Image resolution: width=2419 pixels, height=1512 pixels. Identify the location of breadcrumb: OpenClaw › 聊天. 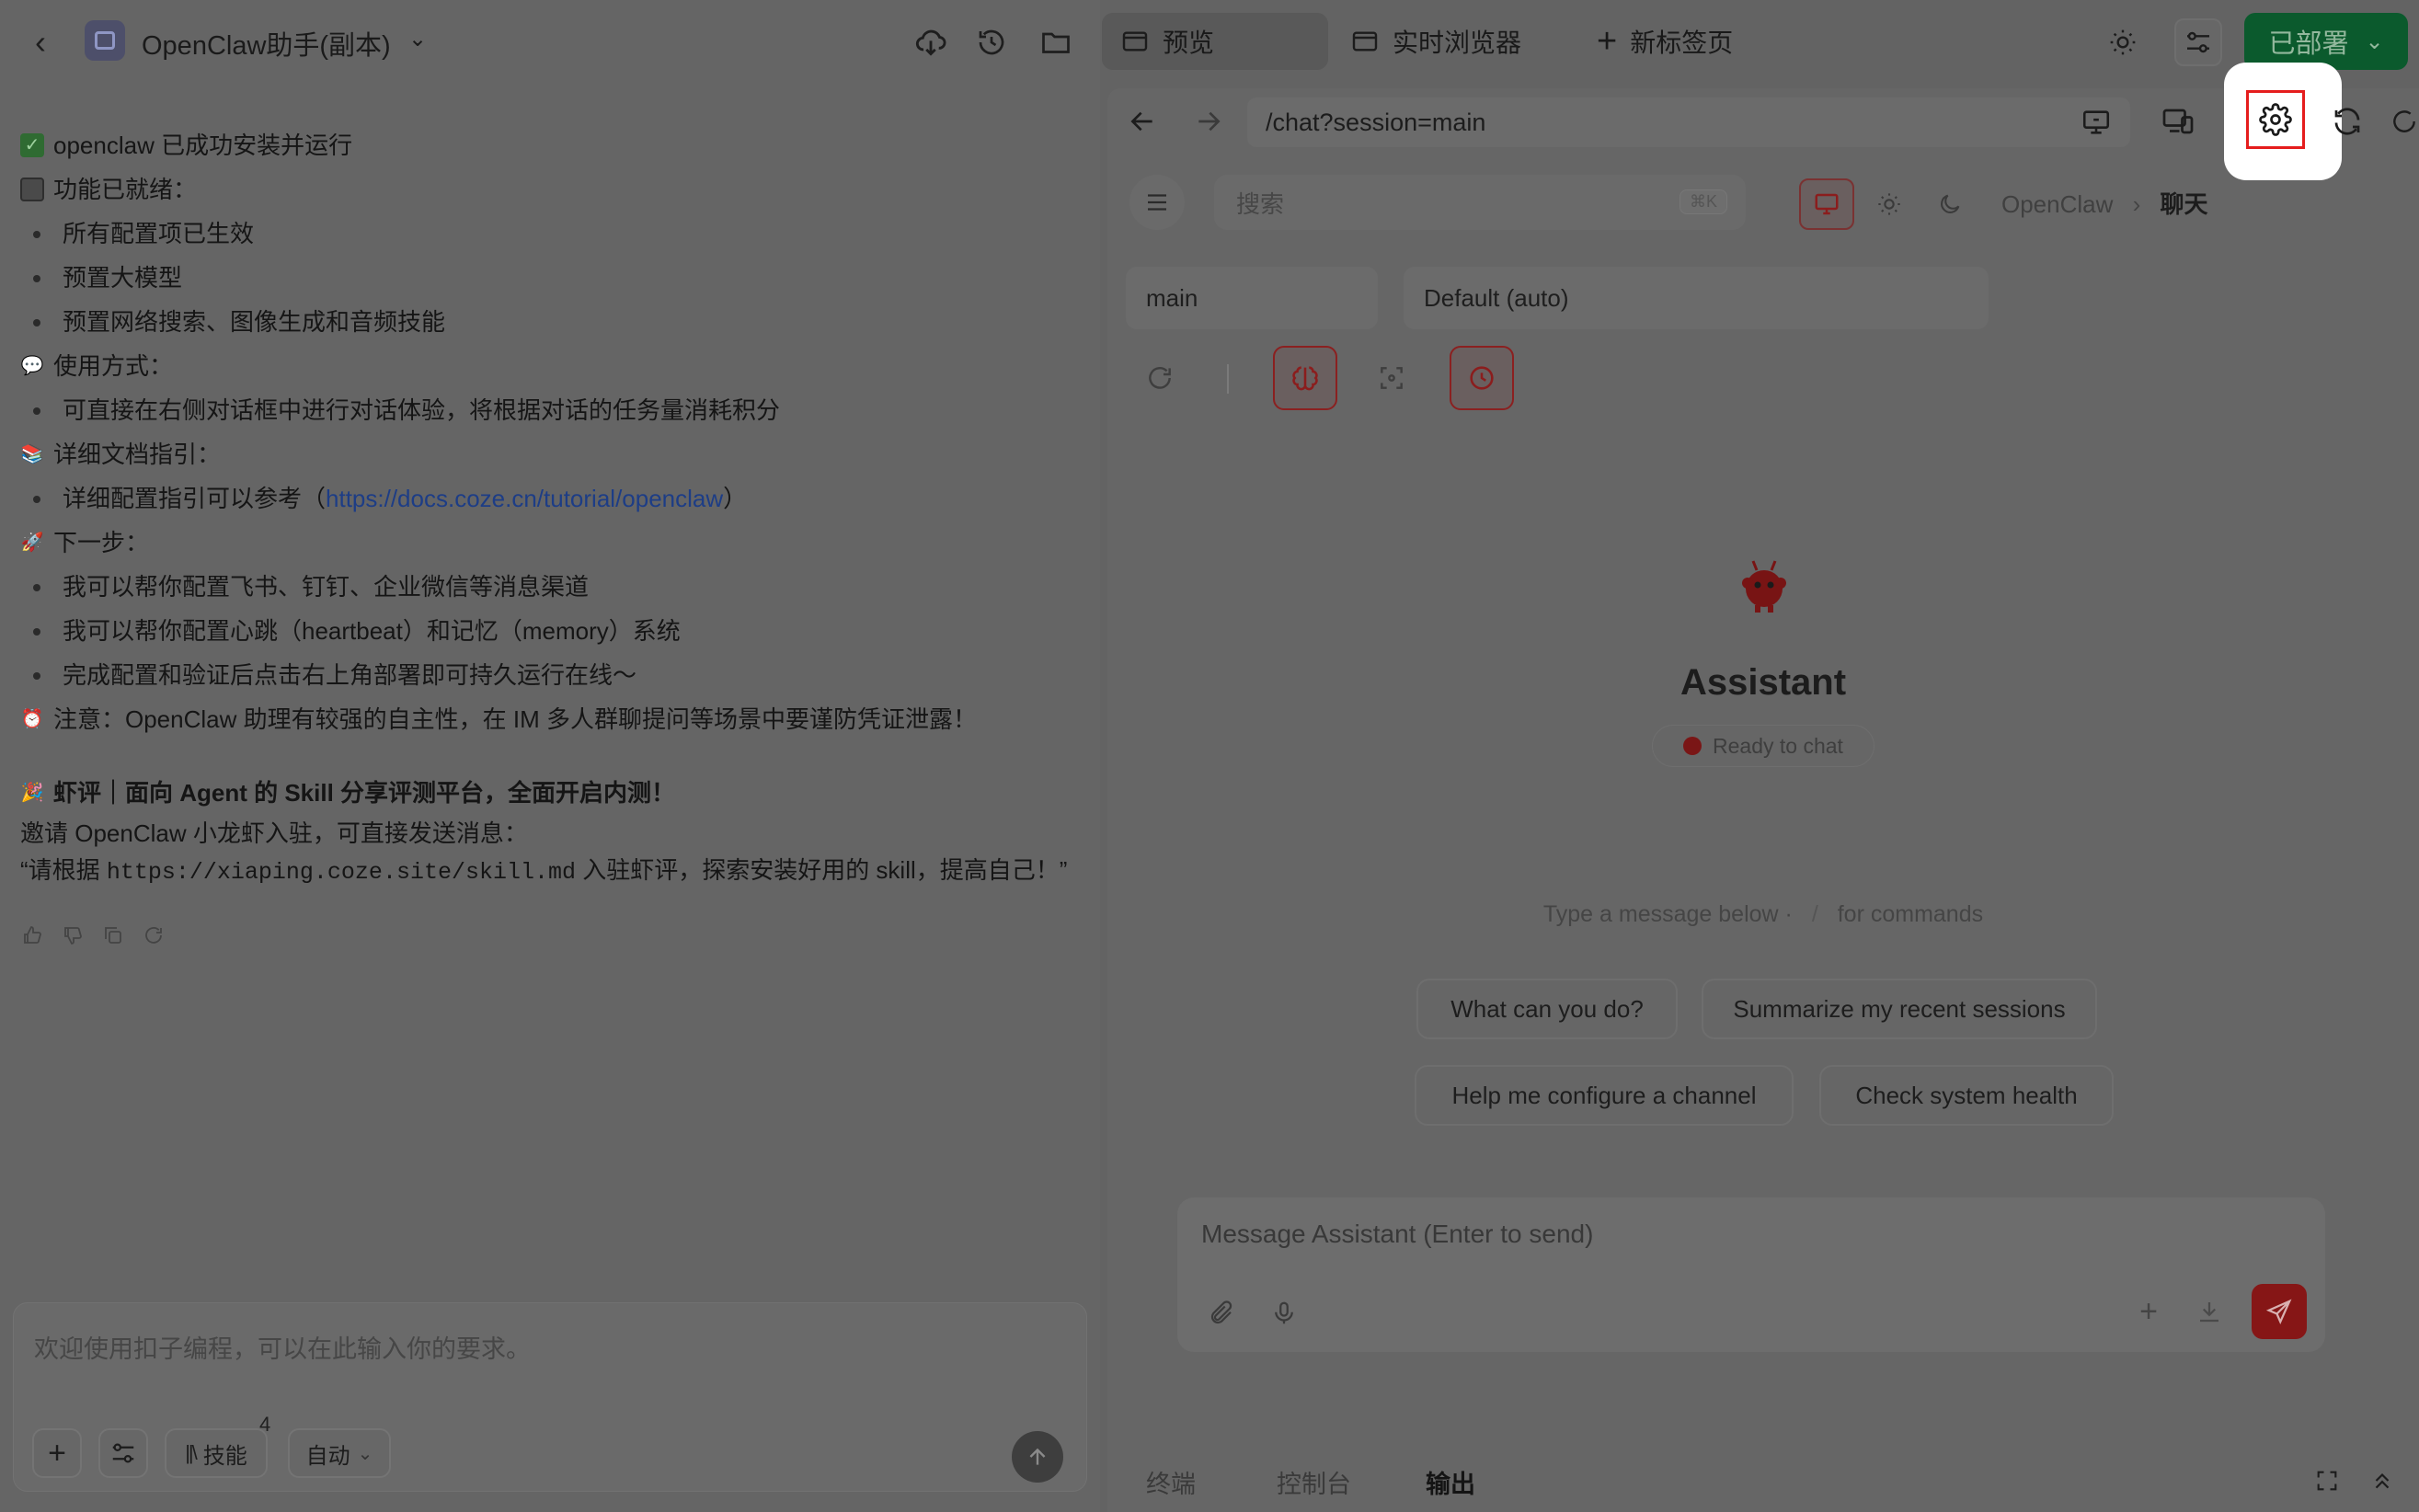
(2104, 204).